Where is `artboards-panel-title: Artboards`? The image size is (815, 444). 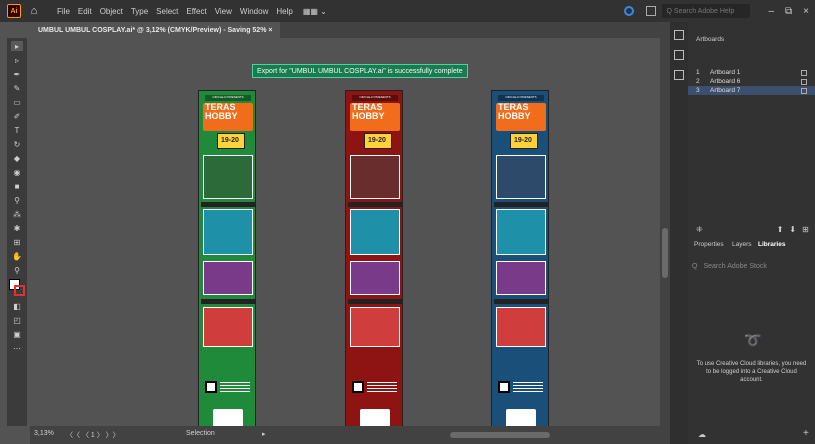 artboards-panel-title: Artboards is located at coordinates (710, 39).